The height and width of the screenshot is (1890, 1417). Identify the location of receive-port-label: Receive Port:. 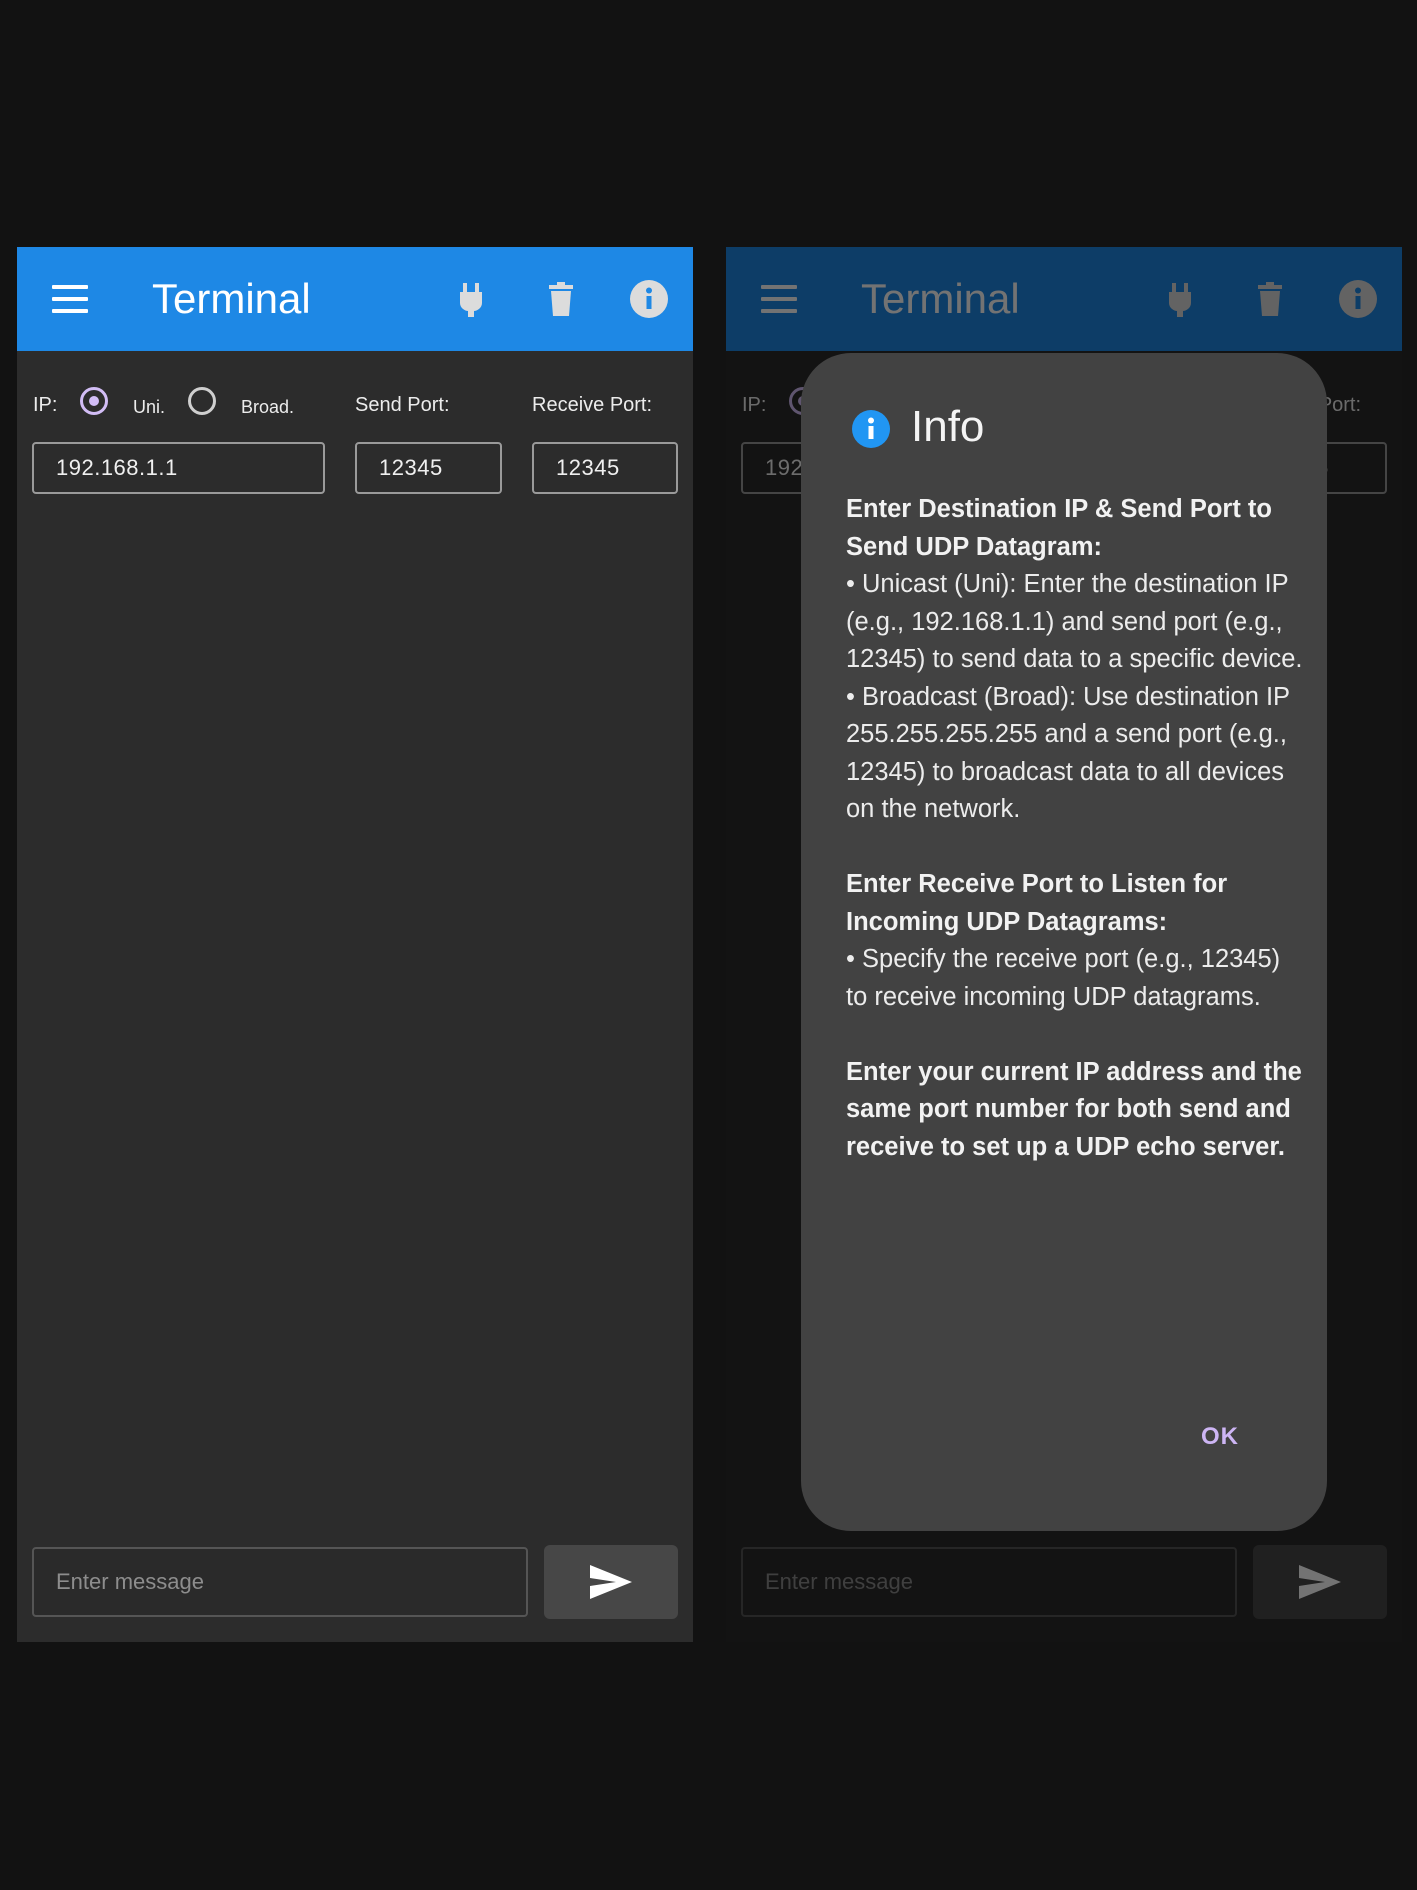
(592, 405).